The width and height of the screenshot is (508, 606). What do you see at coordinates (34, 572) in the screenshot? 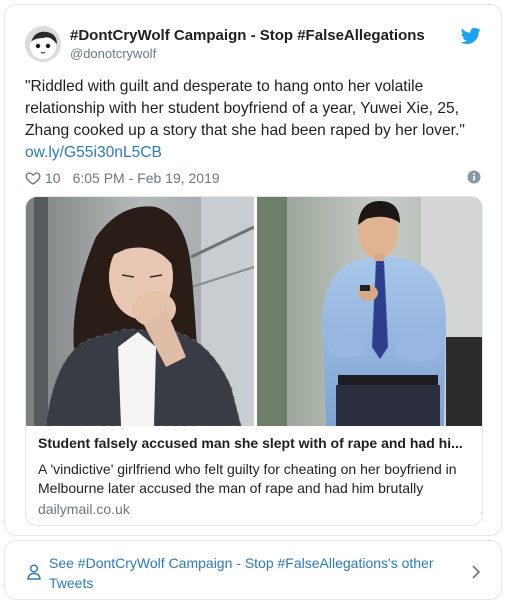
I see `person-icon` at bounding box center [34, 572].